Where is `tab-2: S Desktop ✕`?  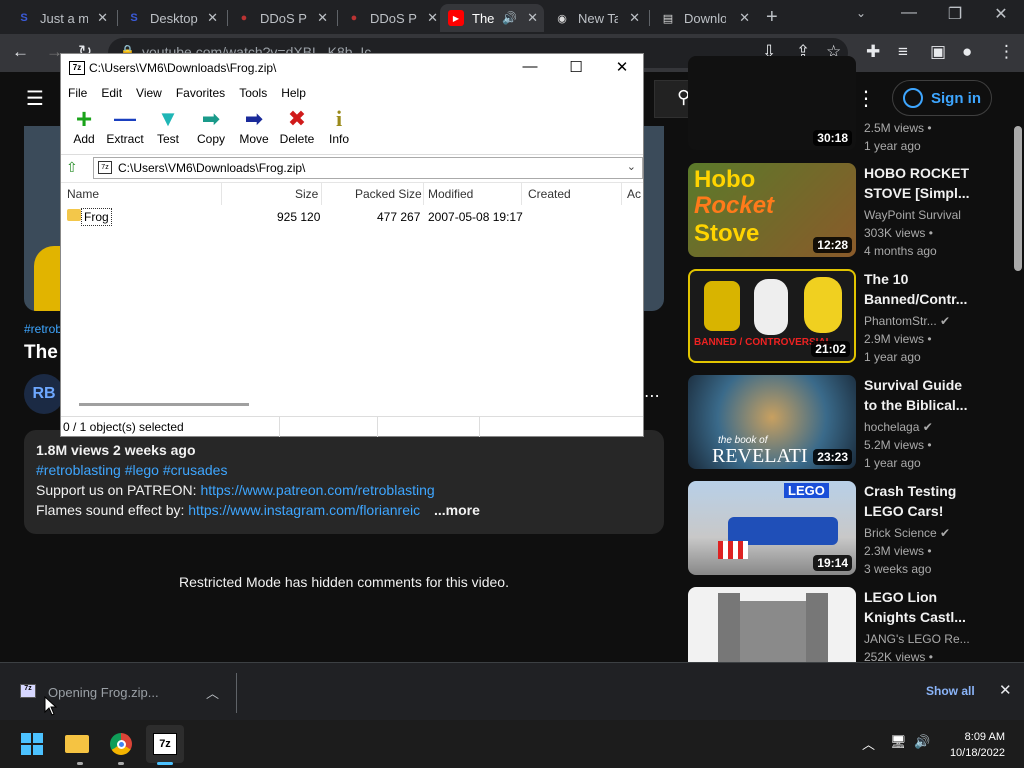
tab-2: S Desktop ✕ is located at coordinates (171, 18).